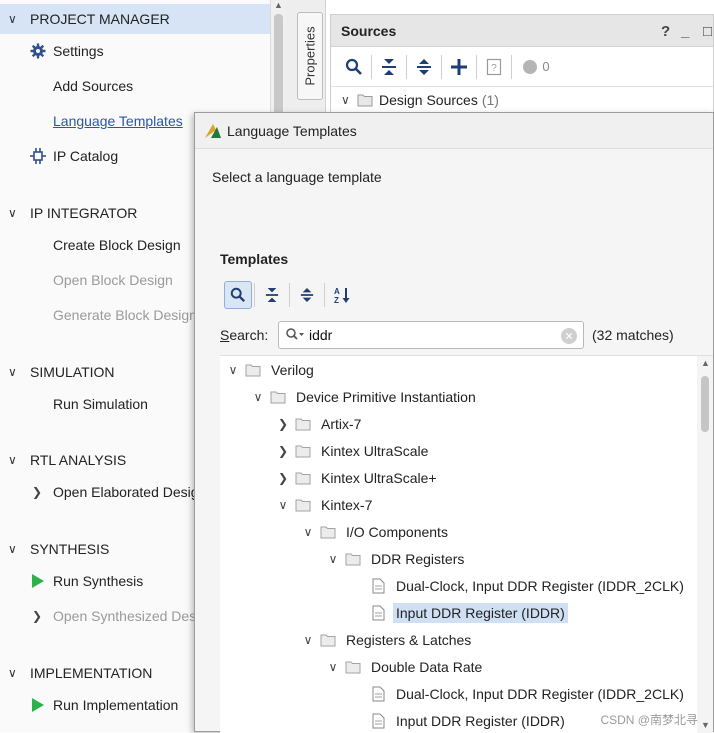 The image size is (714, 733). I want to click on sort-button: AZ, so click(342, 295).